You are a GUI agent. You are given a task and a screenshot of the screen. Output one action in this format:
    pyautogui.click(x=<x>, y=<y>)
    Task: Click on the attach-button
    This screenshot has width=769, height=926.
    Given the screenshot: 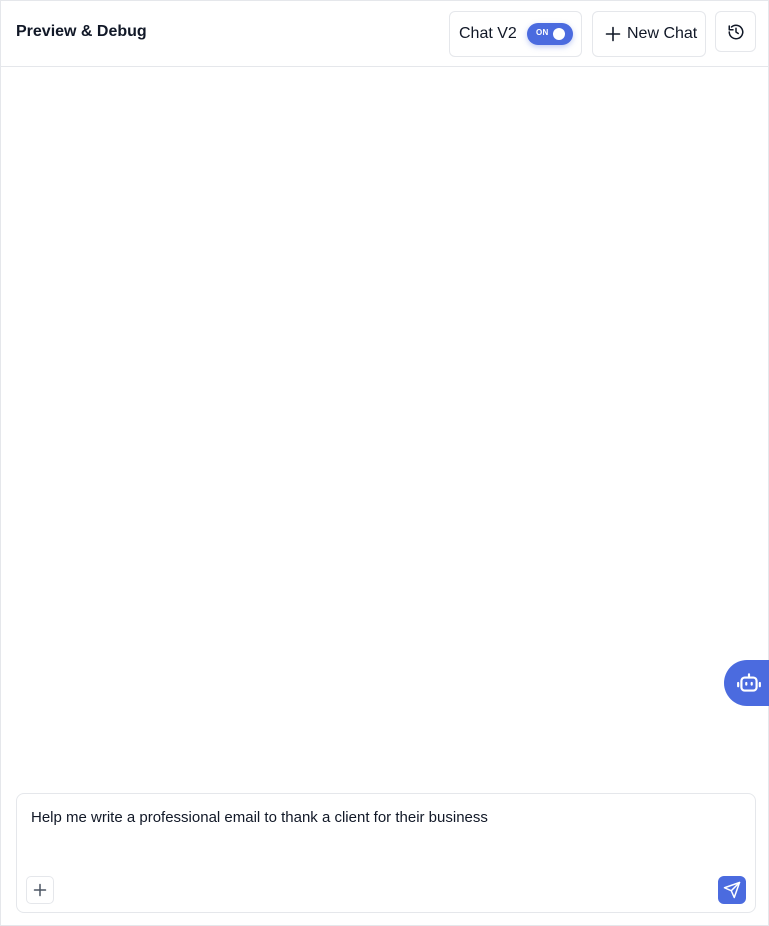 What is the action you would take?
    pyautogui.click(x=40, y=890)
    